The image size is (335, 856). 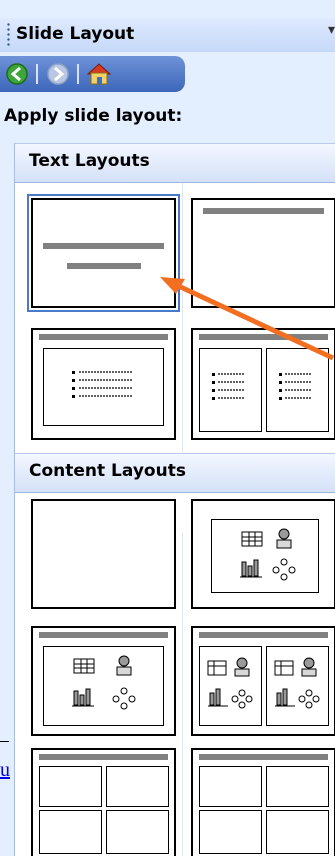 I want to click on layout-title-and-text, so click(x=103, y=384).